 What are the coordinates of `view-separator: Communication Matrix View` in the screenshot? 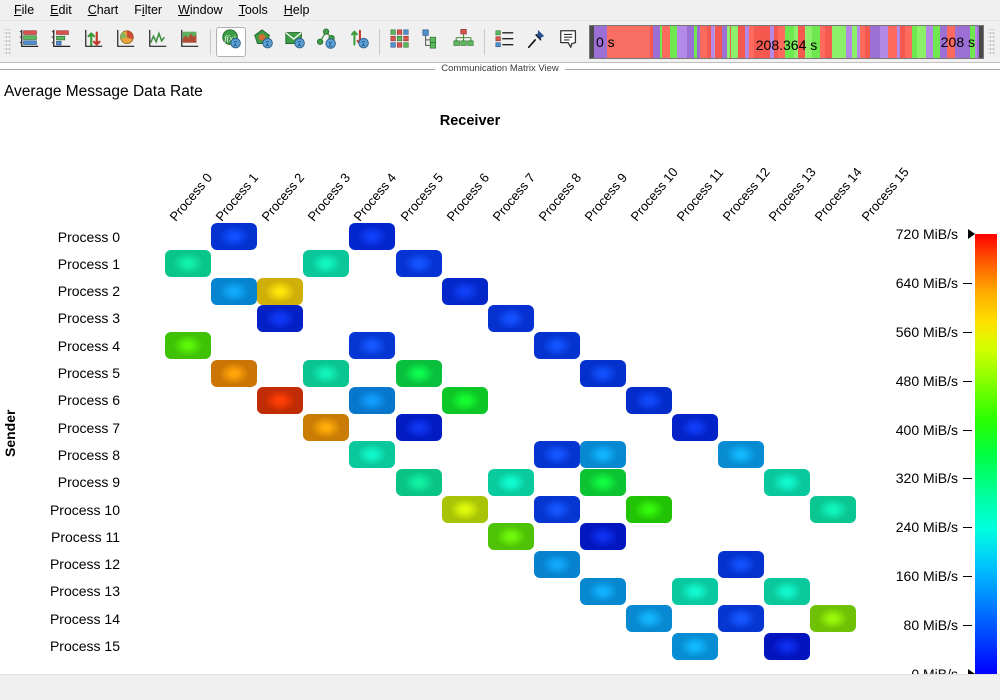 It's located at (500, 70).